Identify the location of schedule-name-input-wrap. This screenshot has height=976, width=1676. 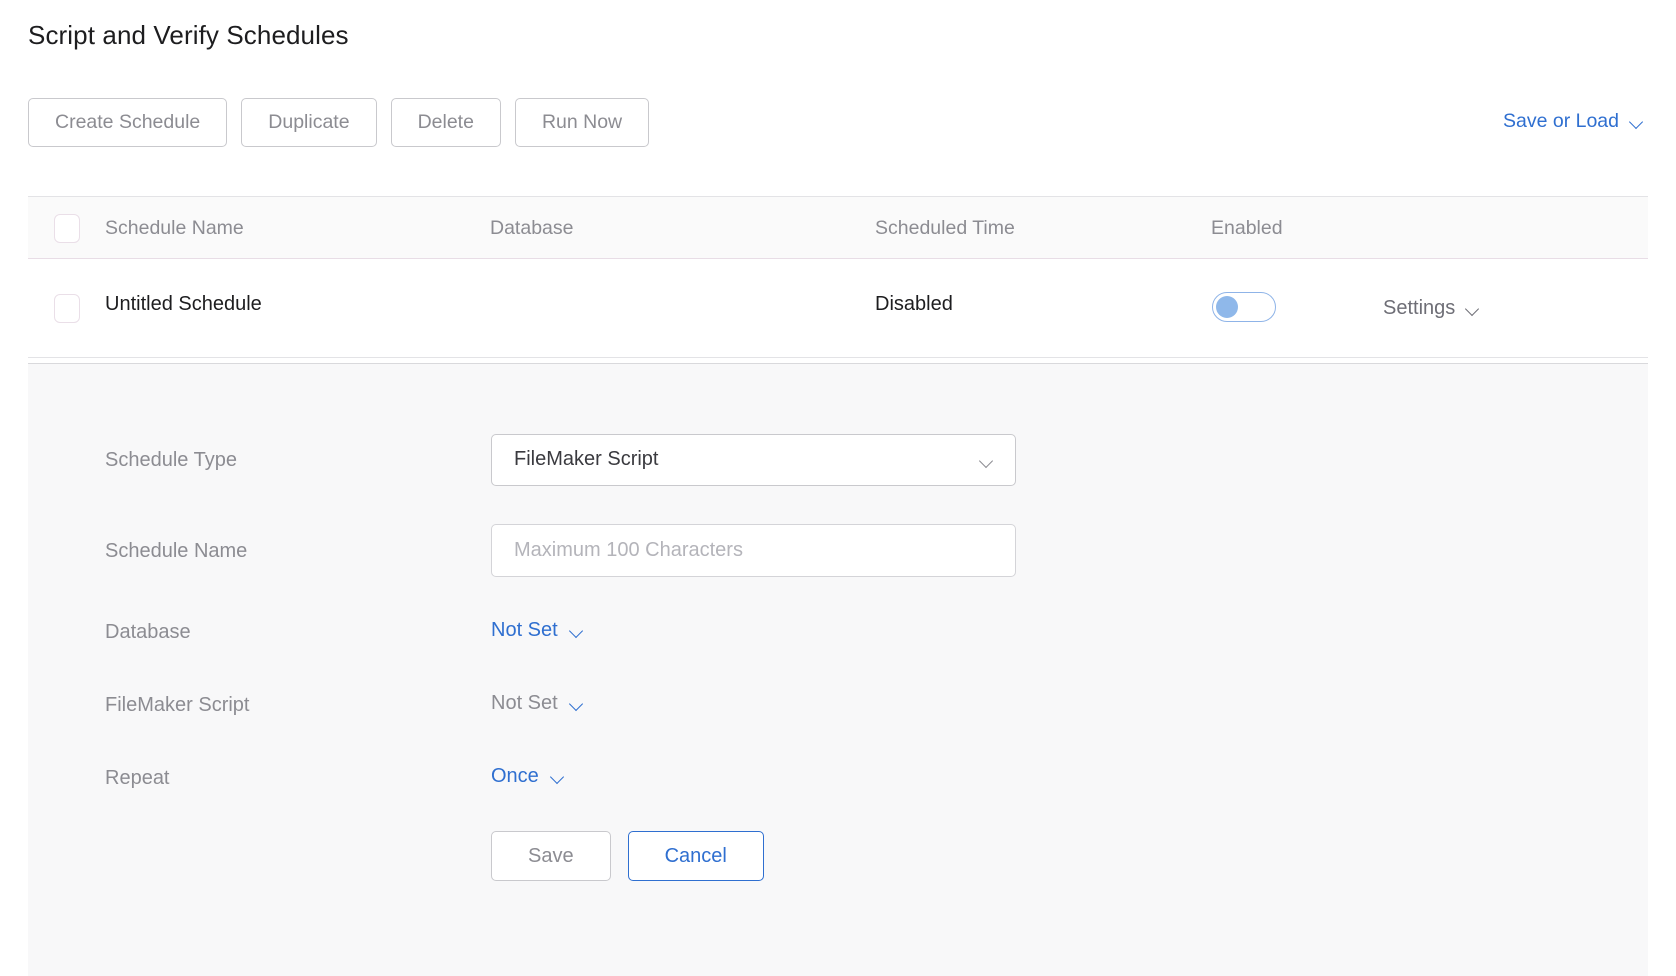
(753, 550).